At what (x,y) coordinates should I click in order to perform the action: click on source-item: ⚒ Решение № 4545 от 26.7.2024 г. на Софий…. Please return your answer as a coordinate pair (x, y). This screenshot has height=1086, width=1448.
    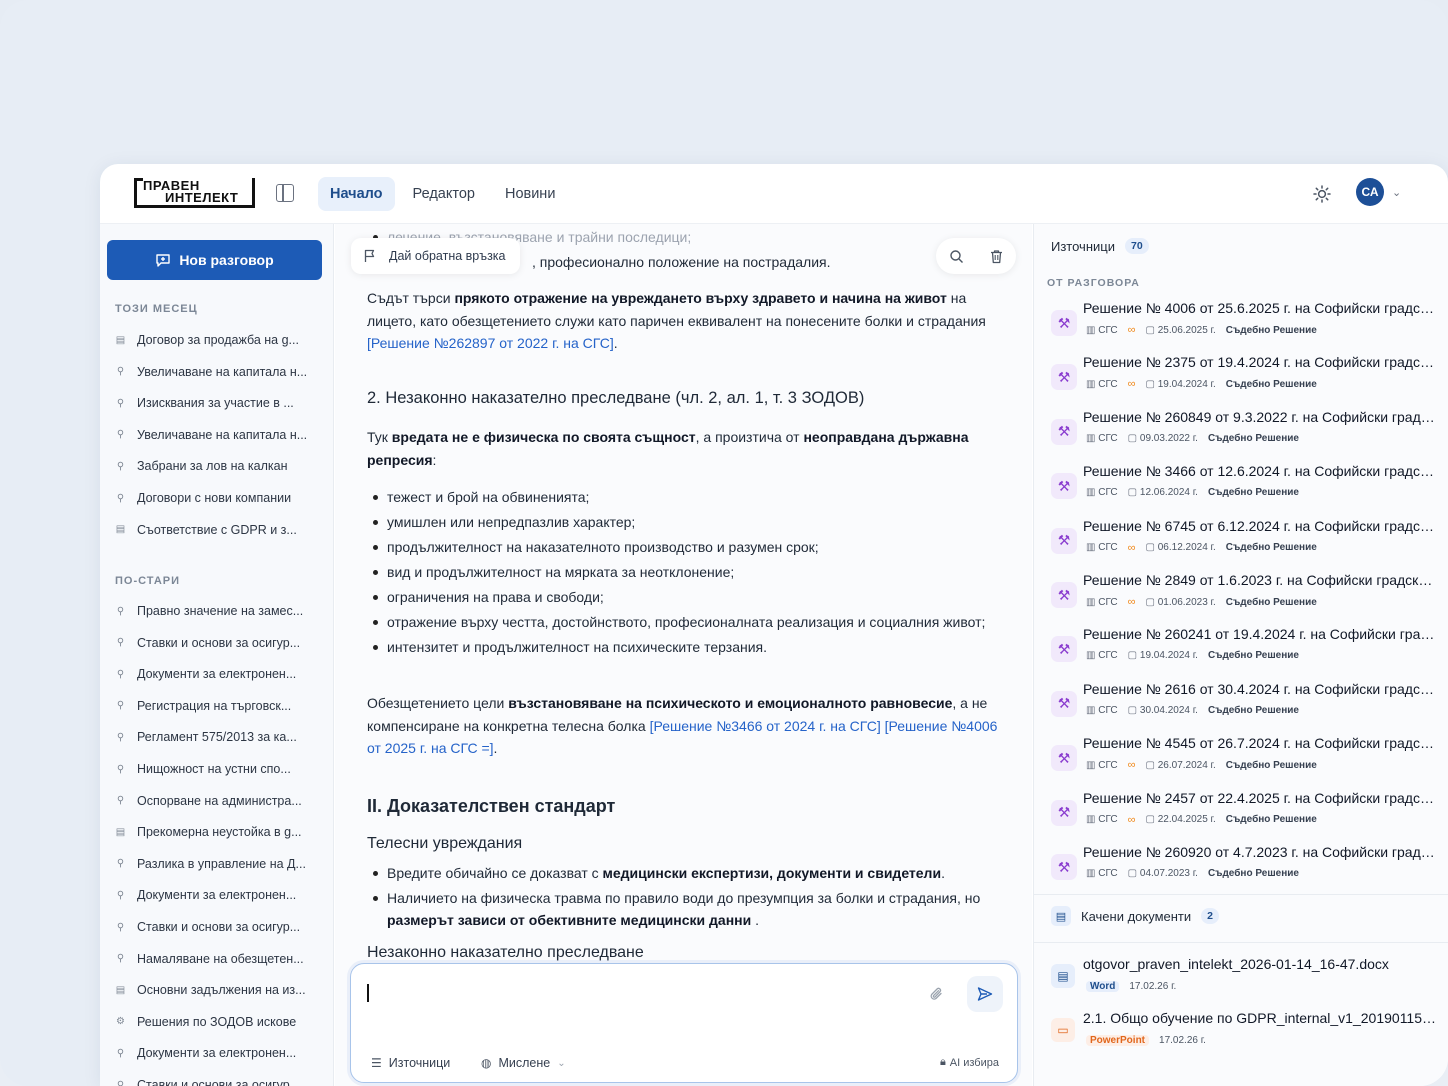
    Looking at the image, I should click on (1241, 762).